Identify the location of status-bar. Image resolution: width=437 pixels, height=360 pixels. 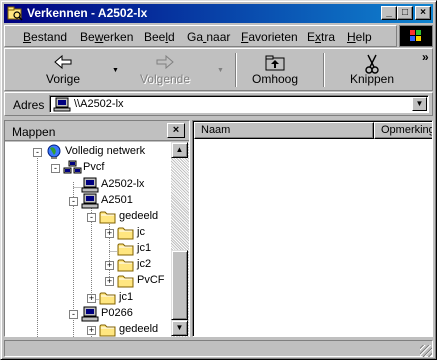
(218, 349).